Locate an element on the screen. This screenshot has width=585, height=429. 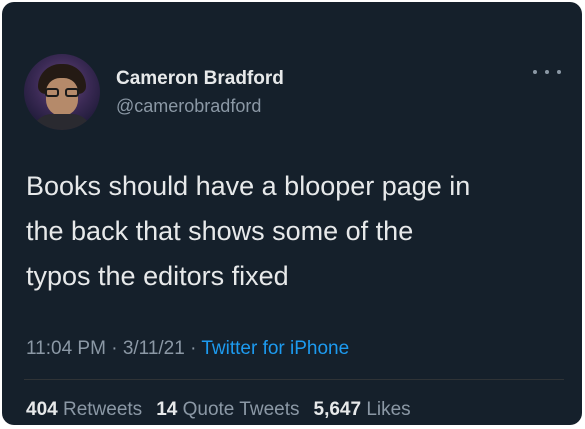
quote-tweets-stat: 14 Quote Tweets is located at coordinates (227, 409).